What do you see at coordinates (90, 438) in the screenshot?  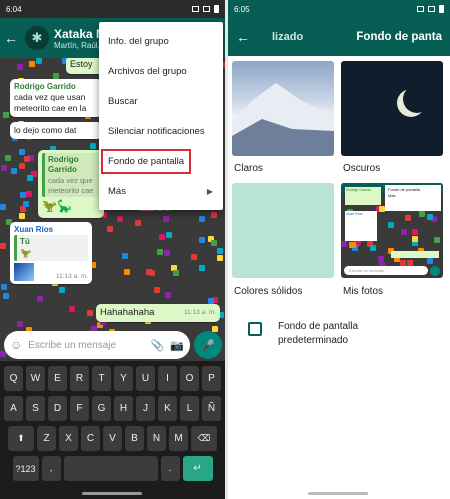 I see `key-c: C` at bounding box center [90, 438].